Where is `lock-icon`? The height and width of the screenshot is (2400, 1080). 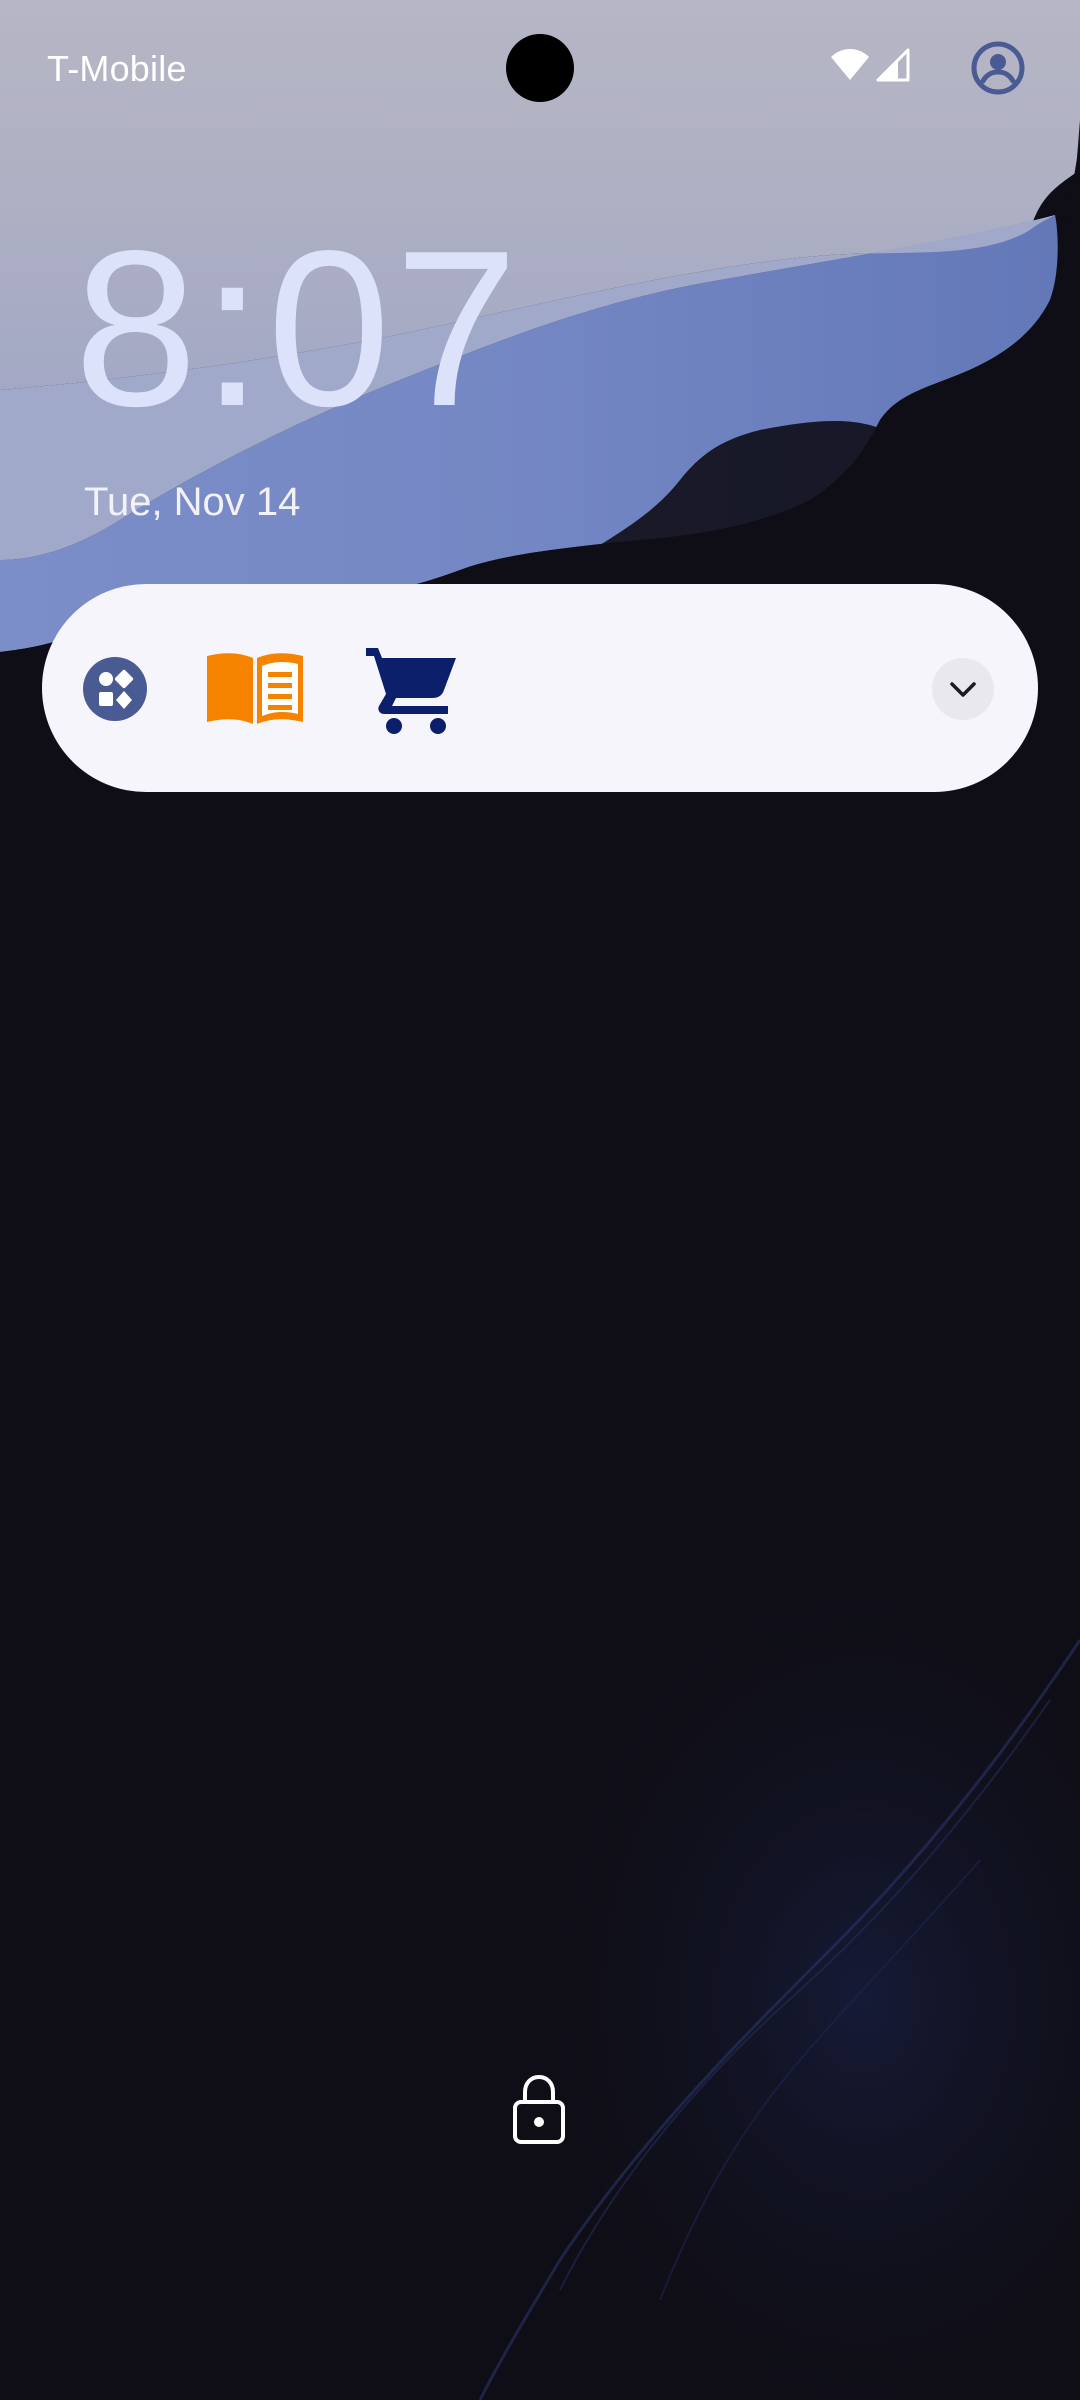
lock-icon is located at coordinates (539, 2110).